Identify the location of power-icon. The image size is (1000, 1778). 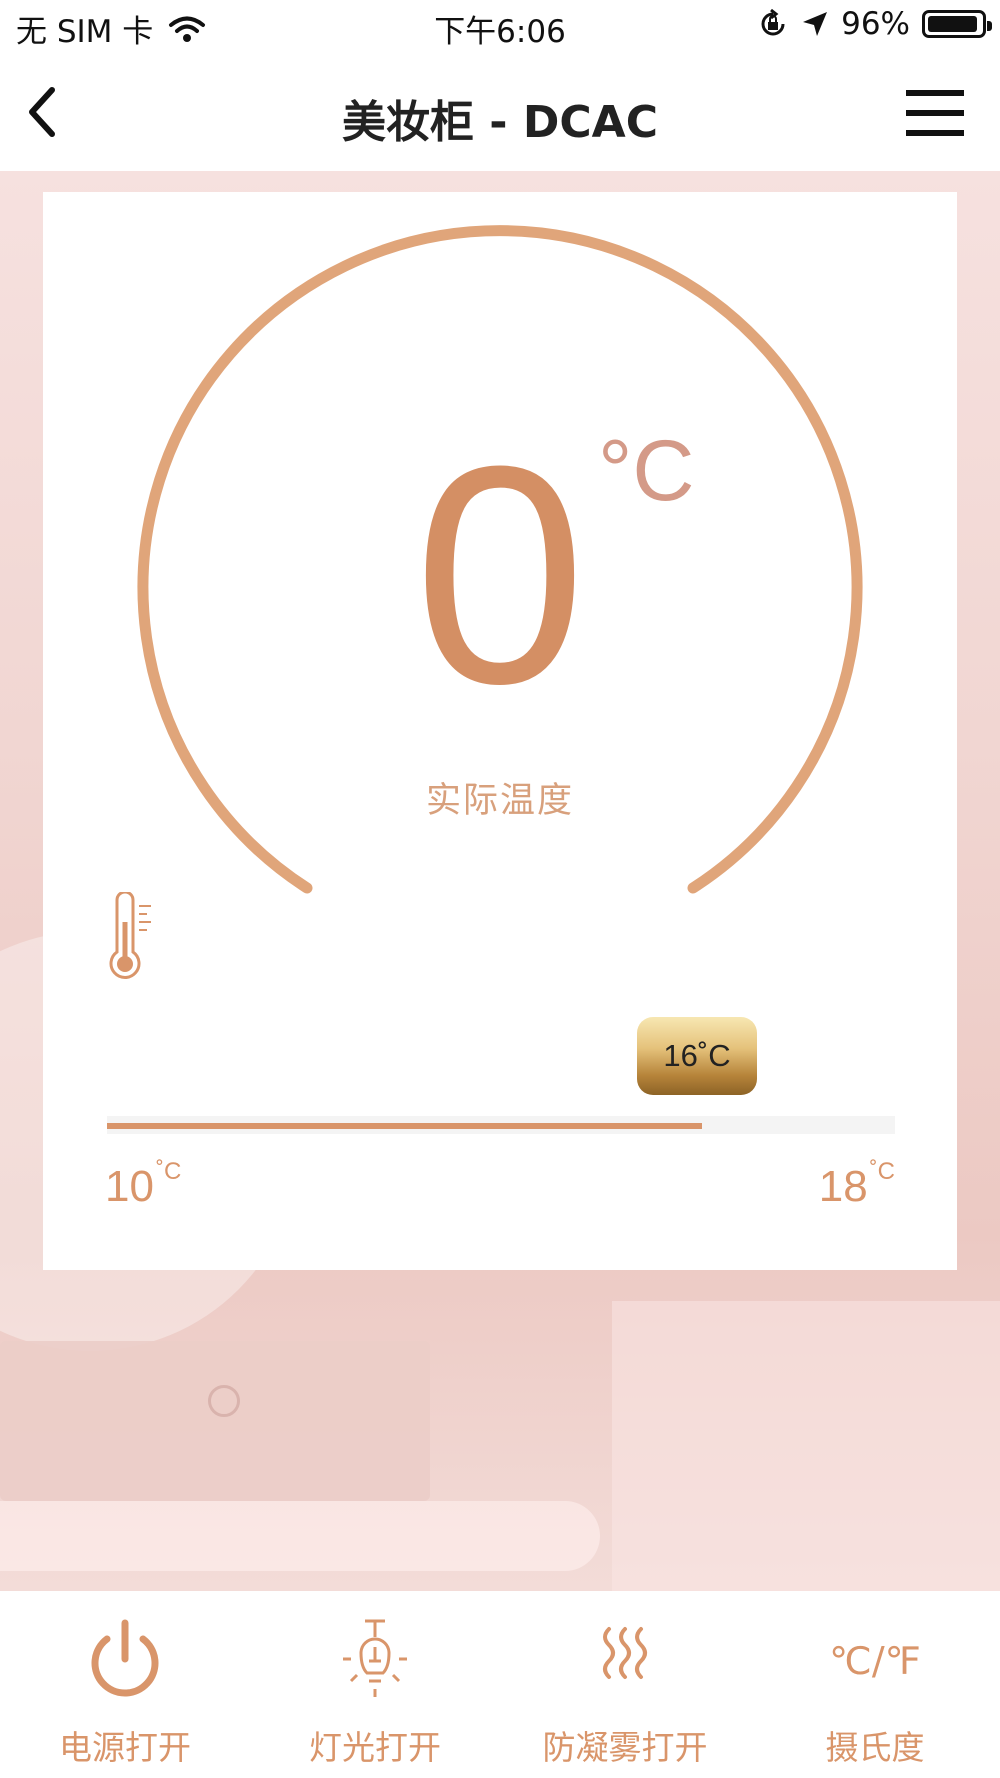
(125, 1658).